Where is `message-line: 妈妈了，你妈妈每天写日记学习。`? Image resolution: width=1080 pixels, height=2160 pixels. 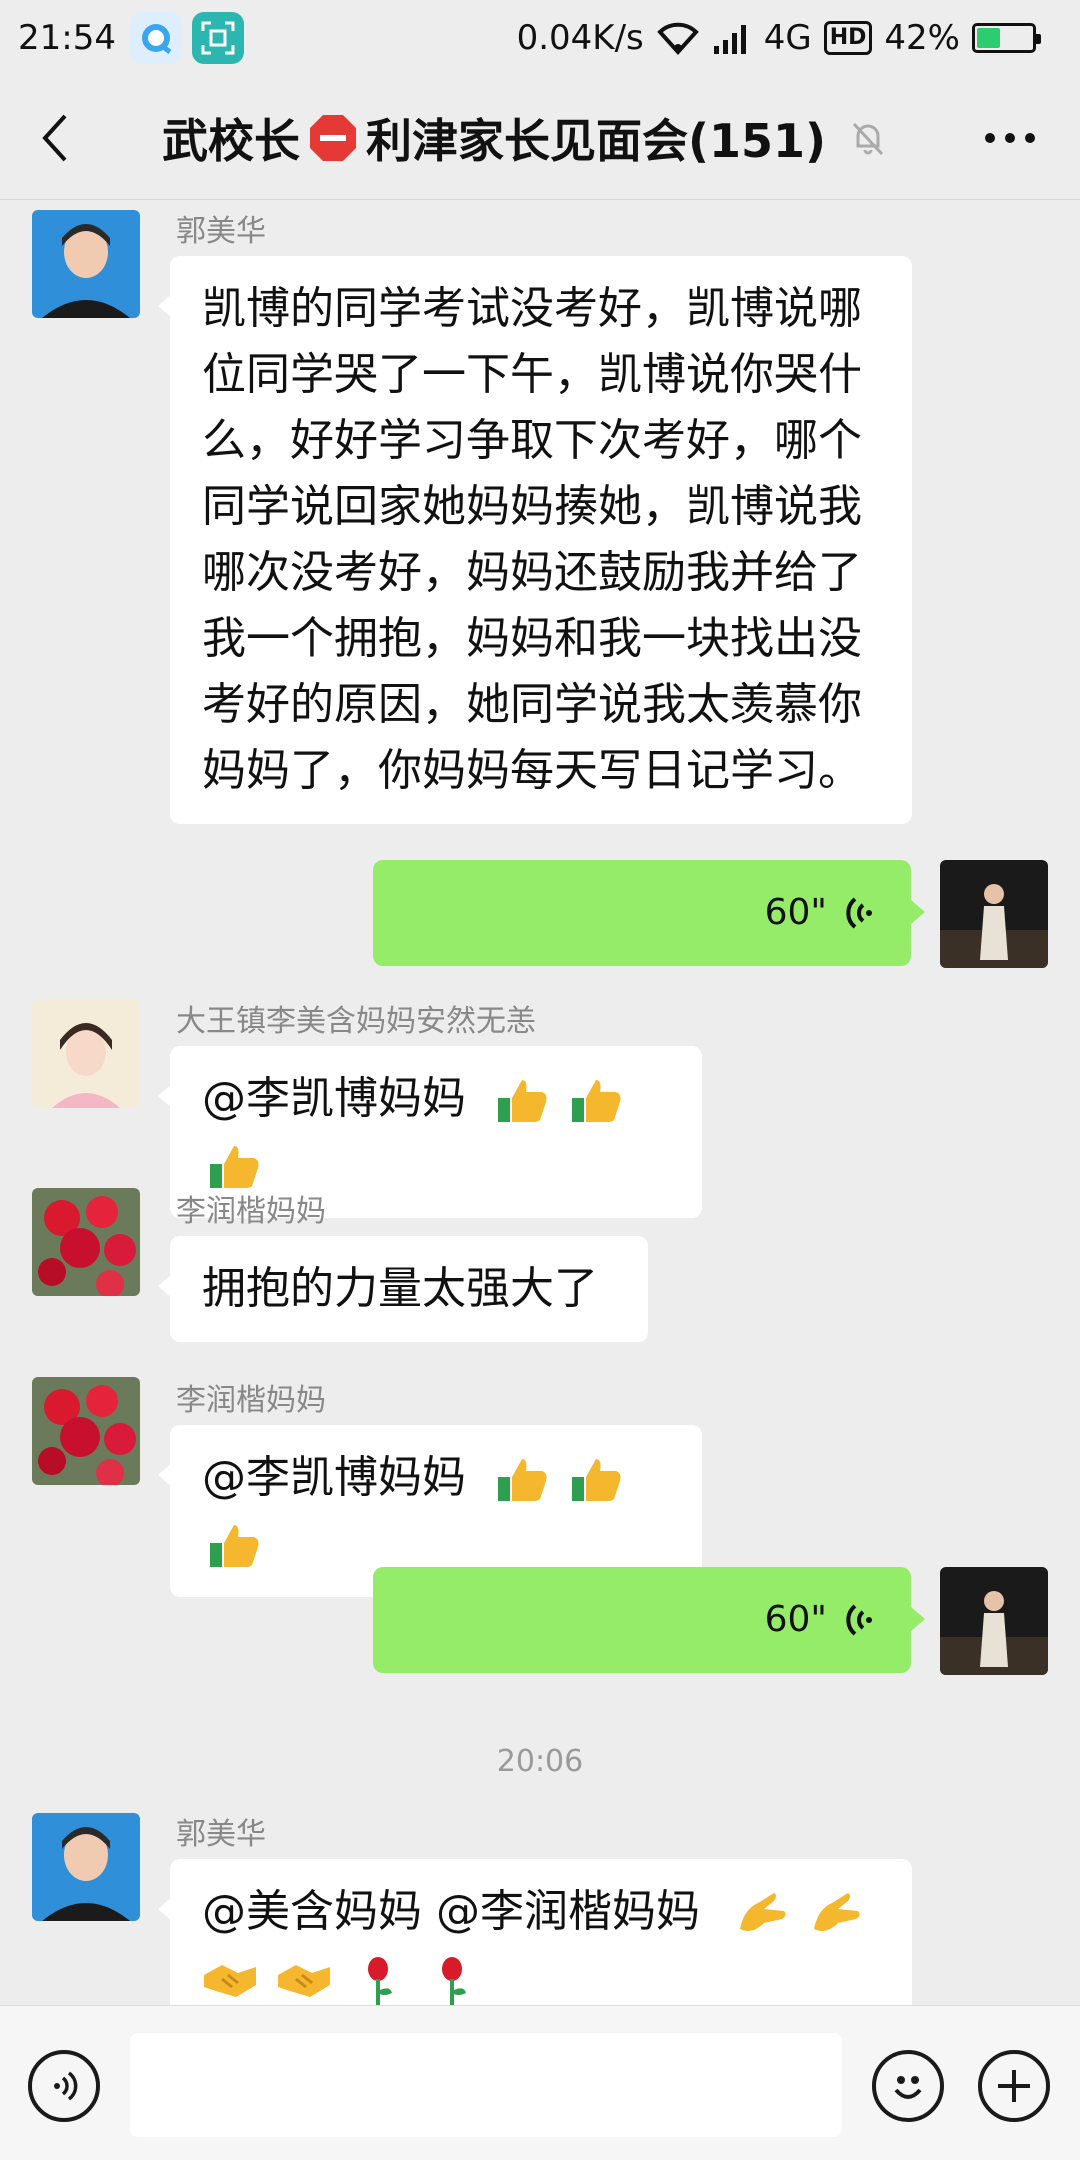
message-line: 妈妈了，你妈妈每天写日记学习。 is located at coordinates (532, 770).